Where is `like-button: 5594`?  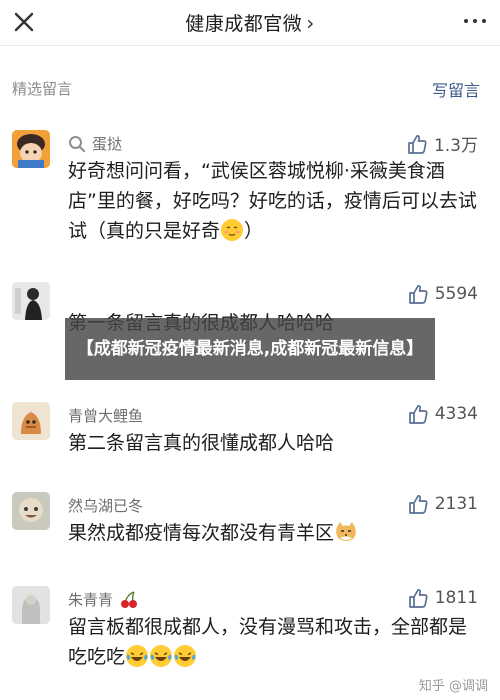
like-button: 5594 is located at coordinates (442, 294).